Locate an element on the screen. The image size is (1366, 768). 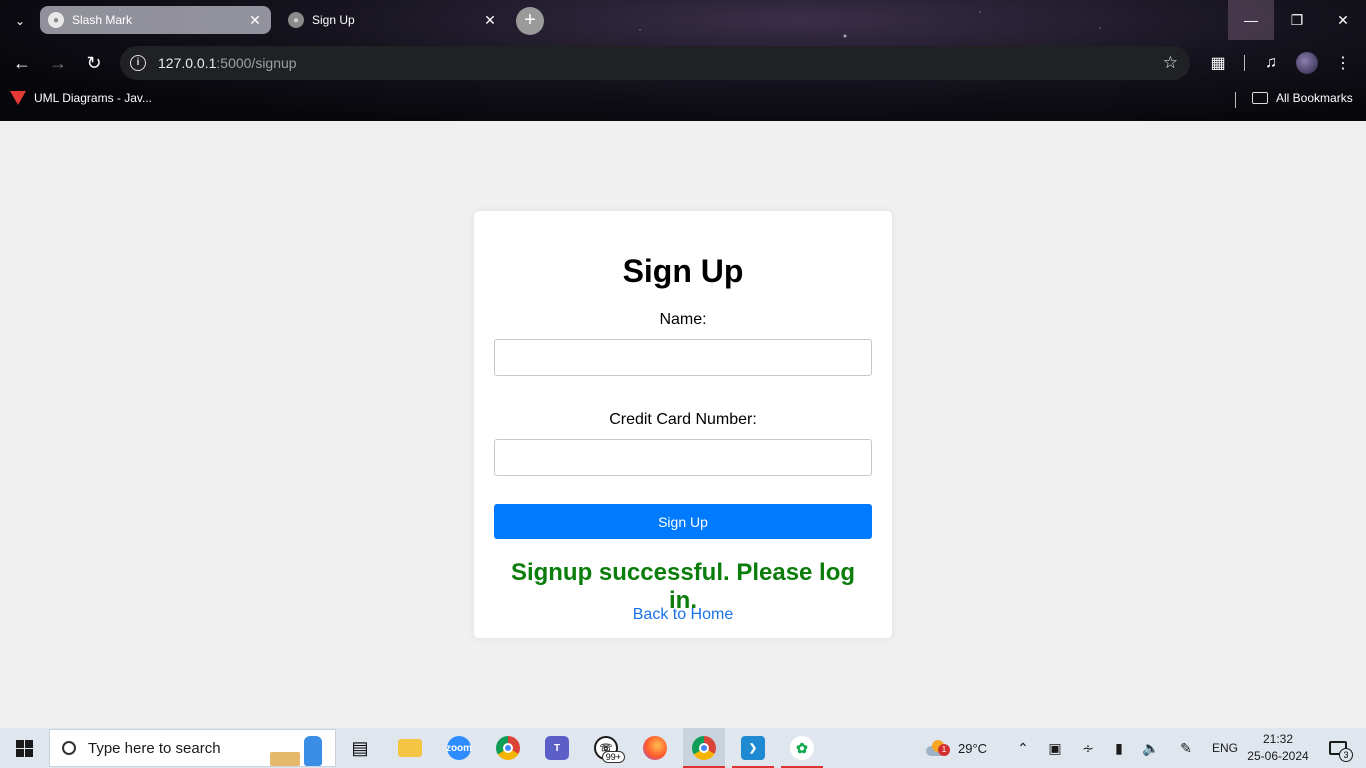
close-window-button: ✕ is located at coordinates (1343, 20).